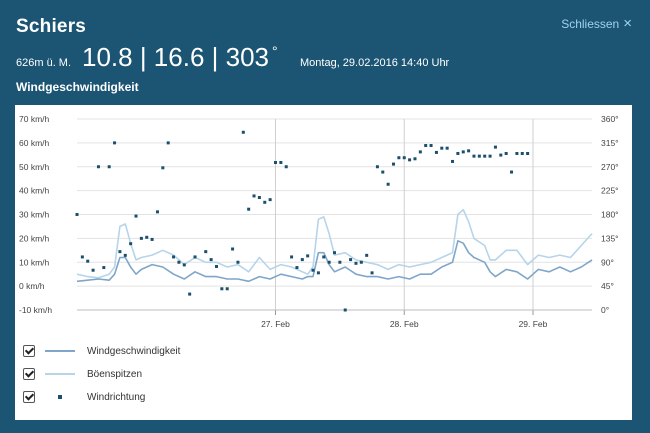 The height and width of the screenshot is (433, 650). Describe the element at coordinates (605, 310) in the screenshot. I see `y-right-tick-label: 0°` at that location.